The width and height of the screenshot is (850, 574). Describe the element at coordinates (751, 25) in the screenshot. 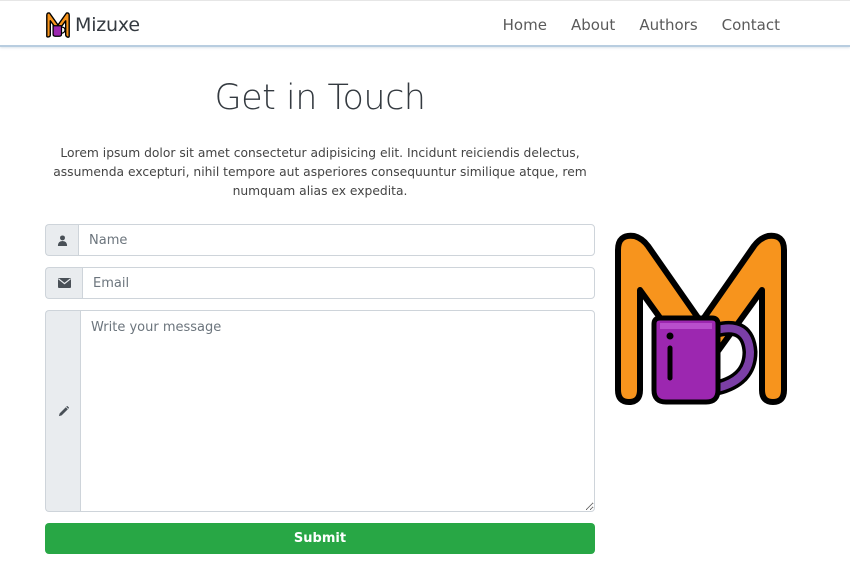

I see `nav-contact: Contact` at that location.